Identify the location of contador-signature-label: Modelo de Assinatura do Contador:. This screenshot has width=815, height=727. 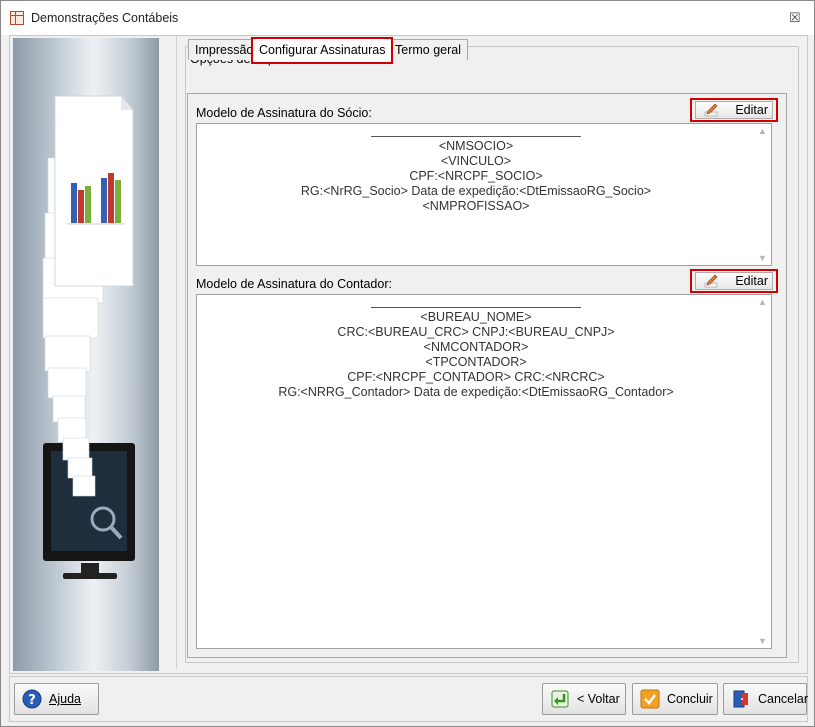
(294, 284).